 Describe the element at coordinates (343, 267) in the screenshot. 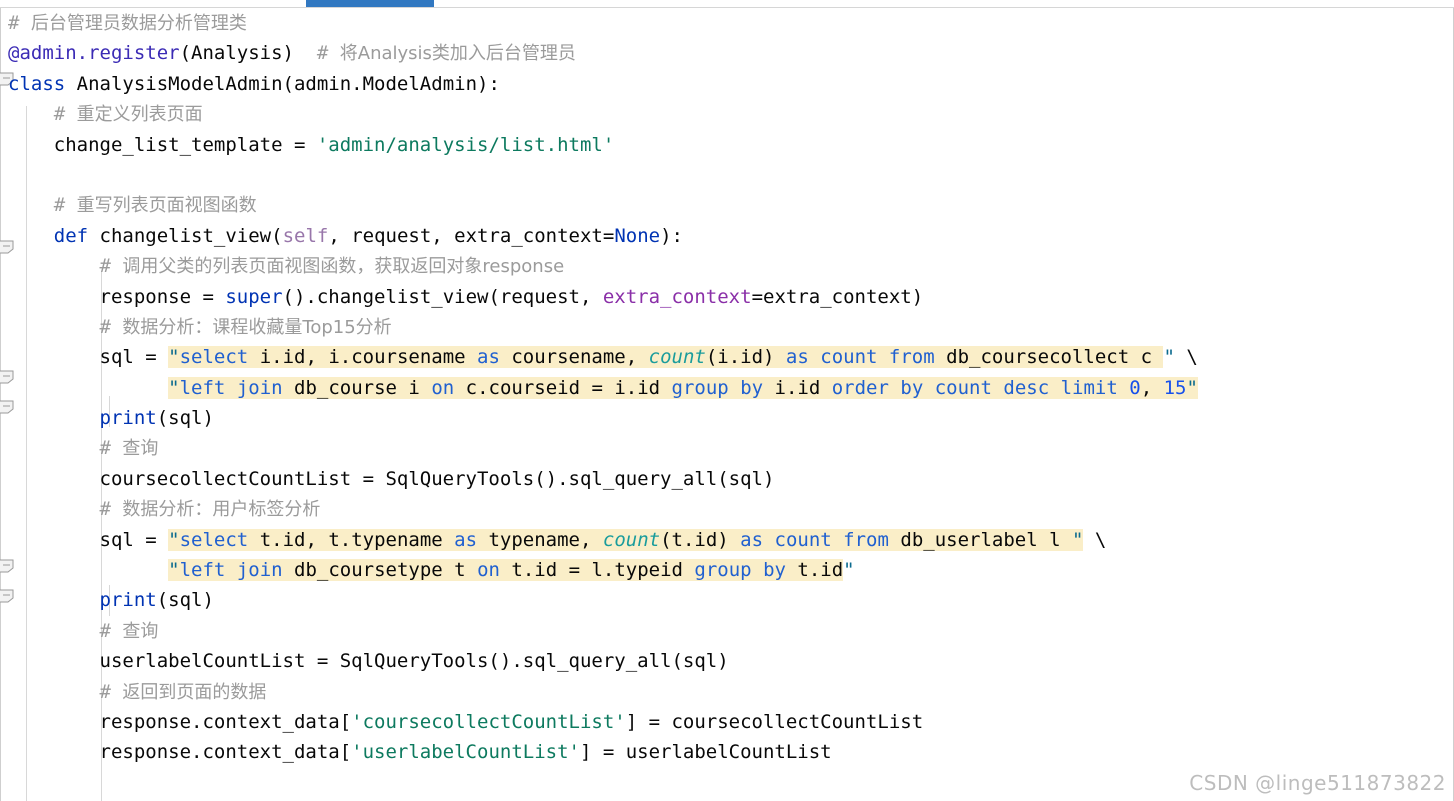

I see `code-token: 调用父类的列表页面视图函数，获取返回对象response` at that location.